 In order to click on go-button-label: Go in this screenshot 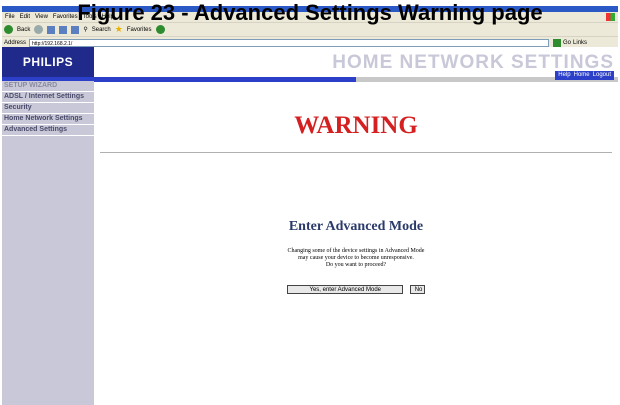, I will do `click(567, 43)`.